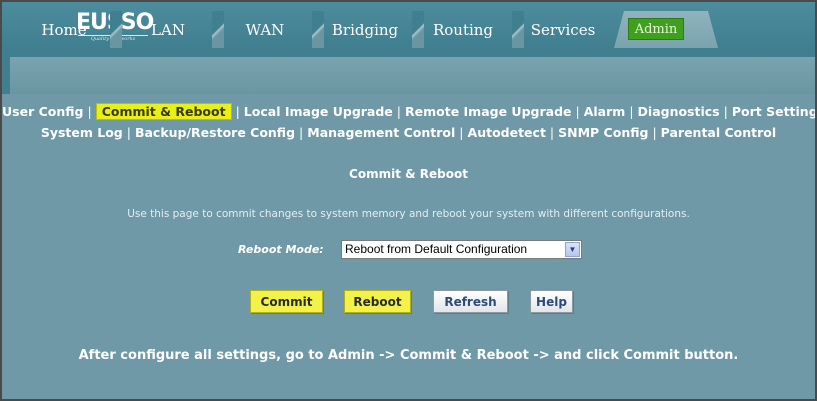 The image size is (817, 401). What do you see at coordinates (64, 29) in the screenshot?
I see `tab-home: Home` at bounding box center [64, 29].